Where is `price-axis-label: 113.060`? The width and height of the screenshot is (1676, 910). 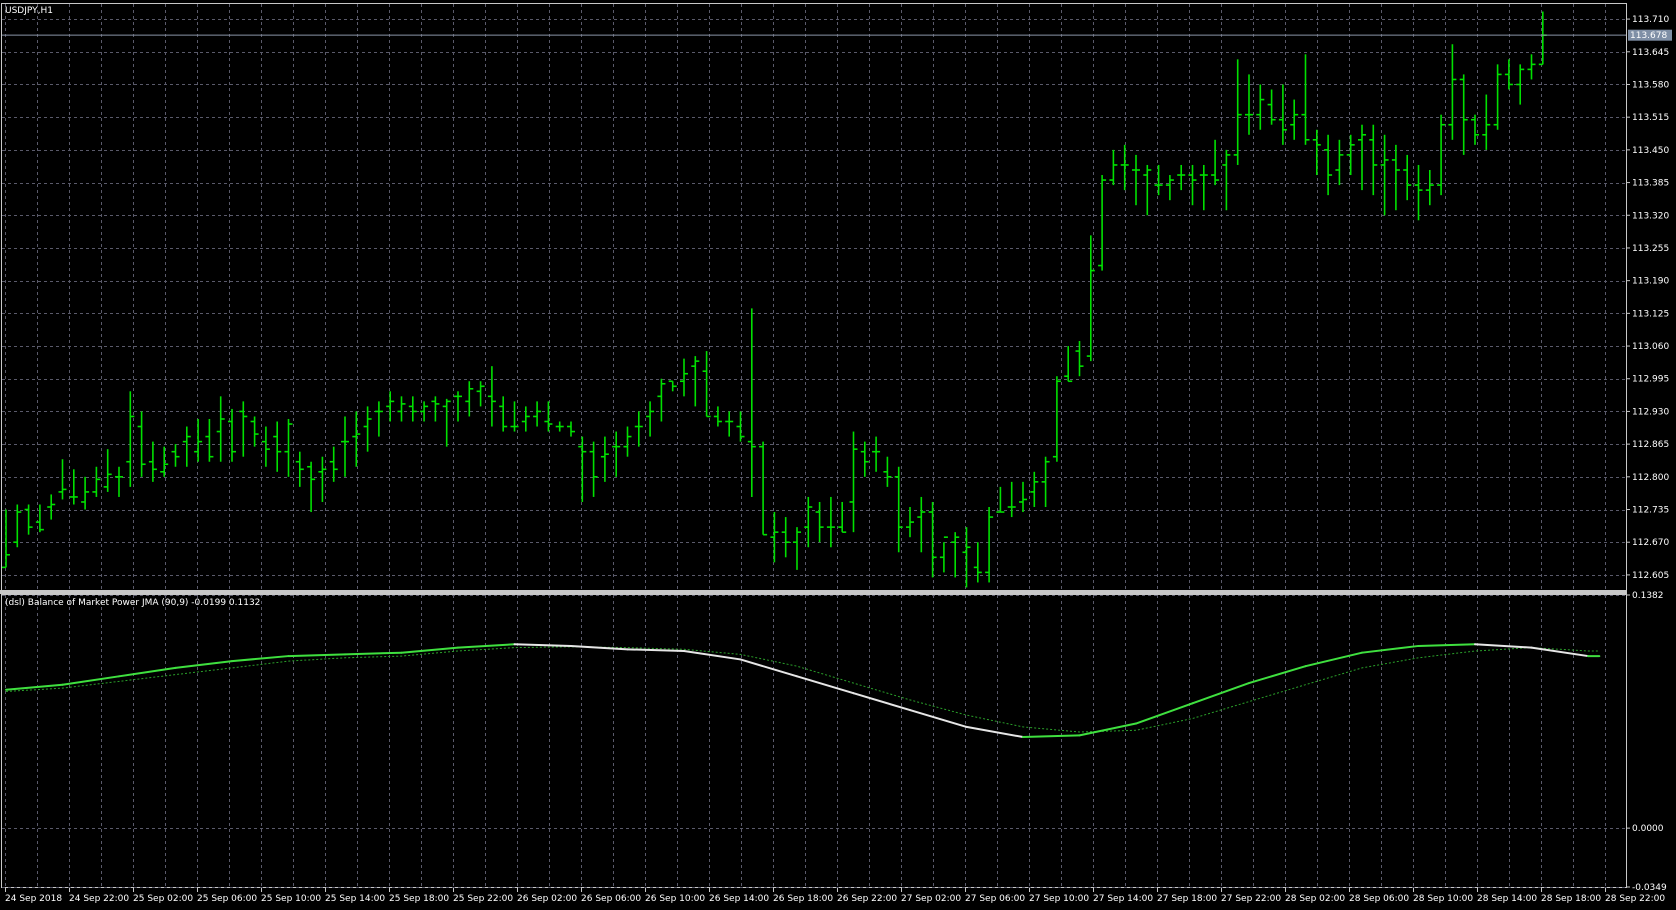
price-axis-label: 113.060 is located at coordinates (1650, 347).